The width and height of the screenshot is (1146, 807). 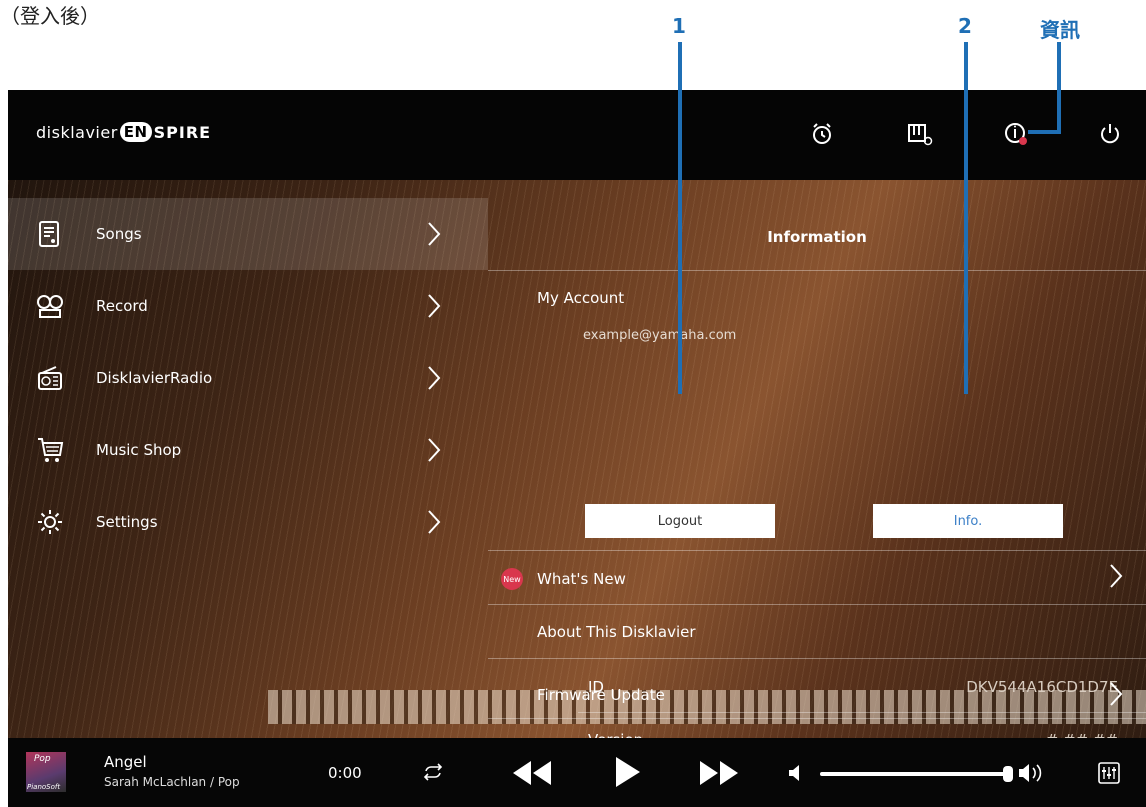 I want to click on logo-prefix: disklavier, so click(x=77, y=132).